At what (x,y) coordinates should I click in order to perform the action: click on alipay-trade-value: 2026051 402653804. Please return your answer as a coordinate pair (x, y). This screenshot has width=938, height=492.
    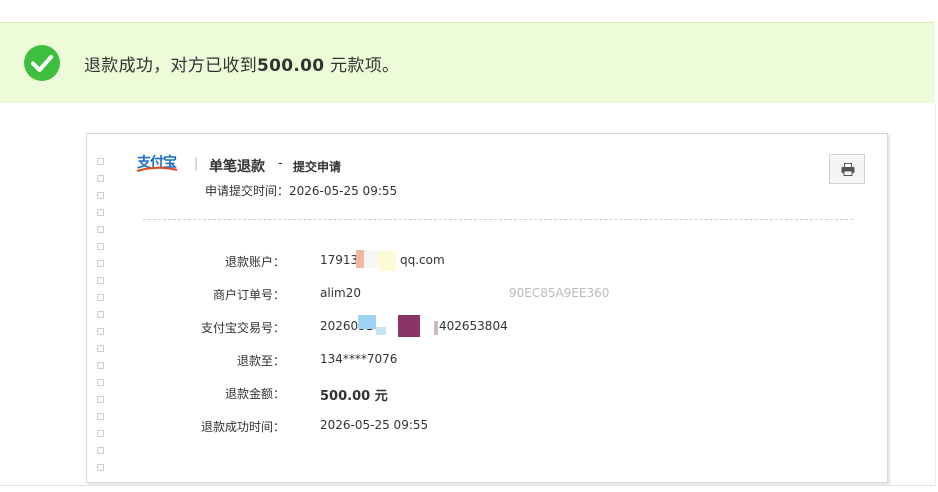
    Looking at the image, I should click on (414, 326).